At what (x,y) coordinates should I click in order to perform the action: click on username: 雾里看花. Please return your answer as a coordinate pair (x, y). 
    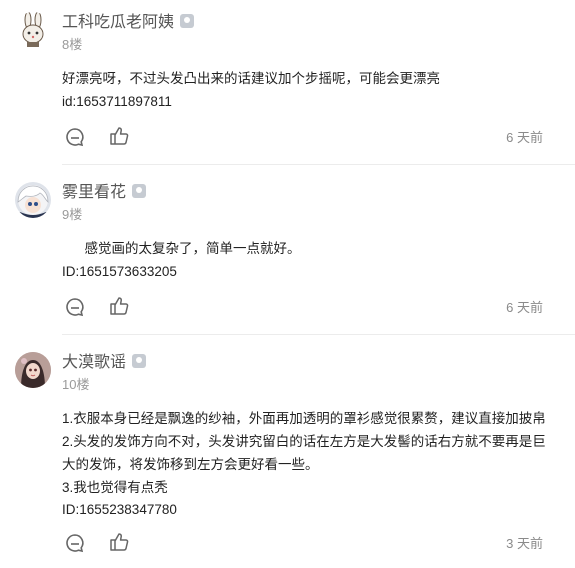
    Looking at the image, I should click on (104, 193).